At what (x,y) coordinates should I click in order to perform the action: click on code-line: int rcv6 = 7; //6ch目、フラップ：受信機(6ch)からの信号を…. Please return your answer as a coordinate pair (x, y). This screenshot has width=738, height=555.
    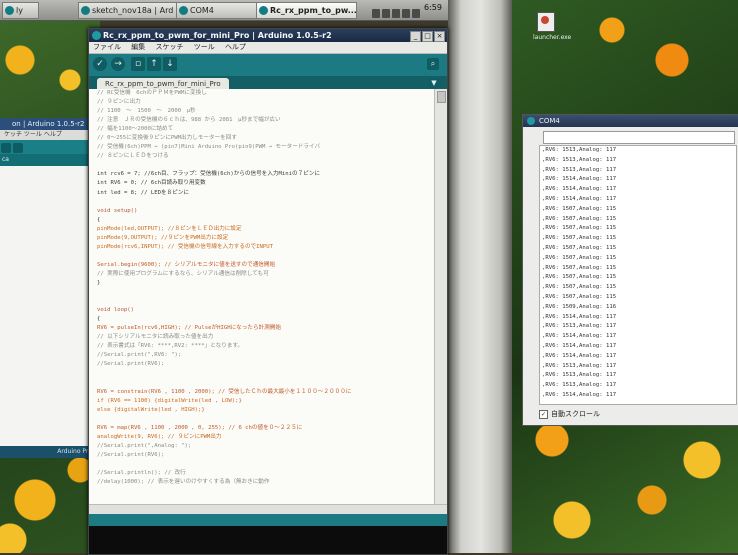
    Looking at the image, I should click on (266, 174).